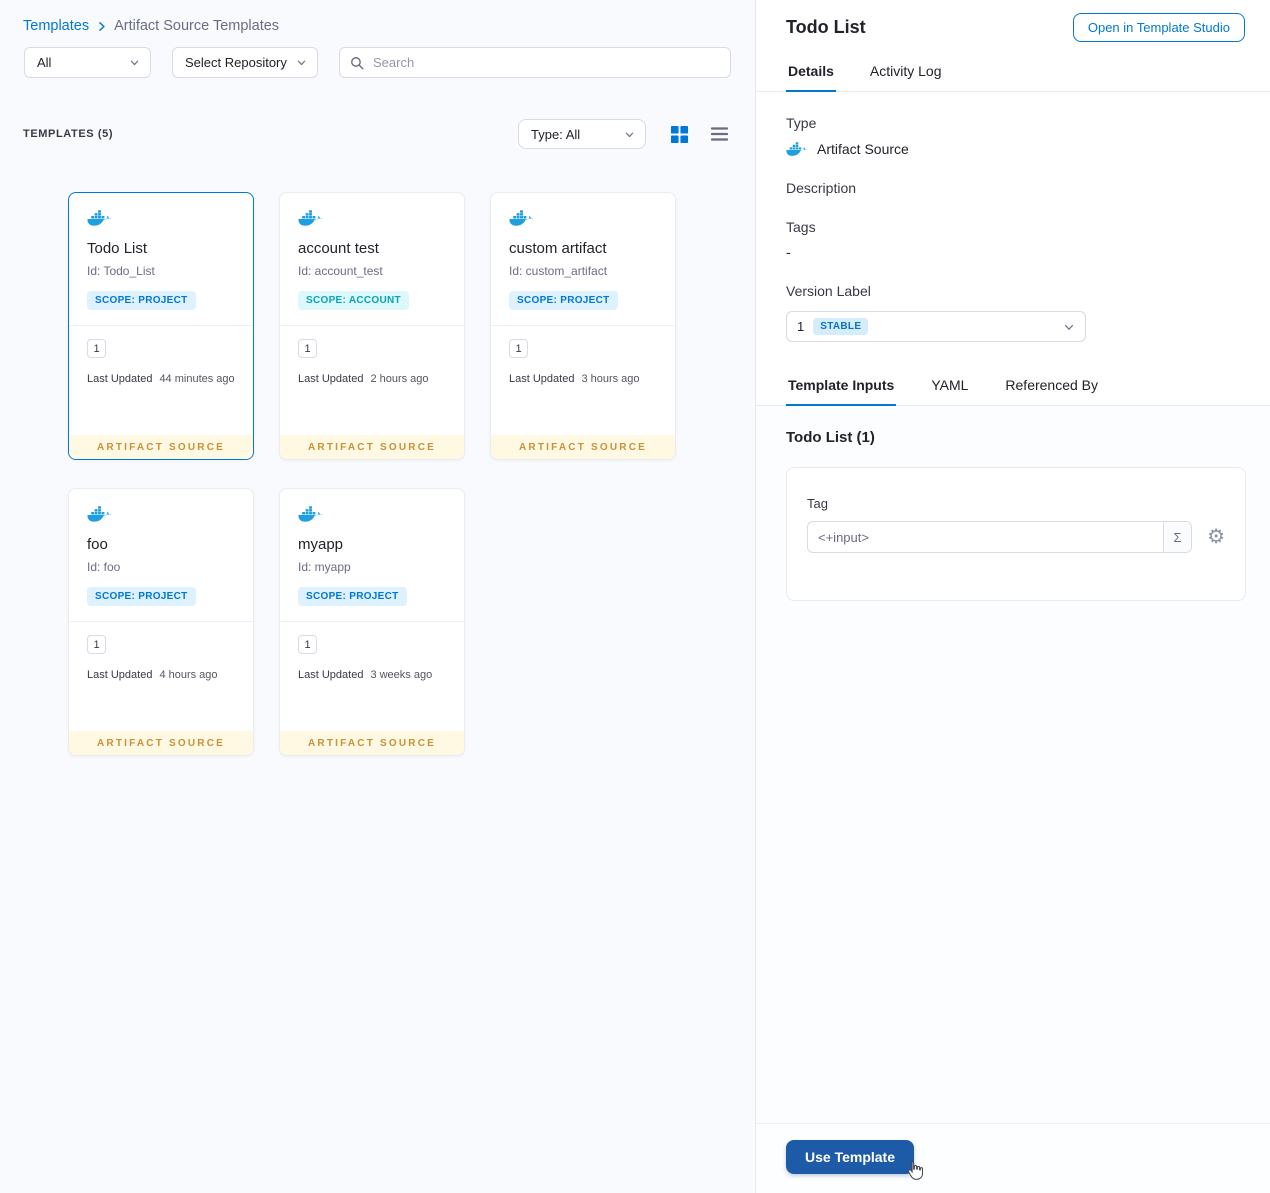  I want to click on last-updated-value: 2 hours ago, so click(399, 379).